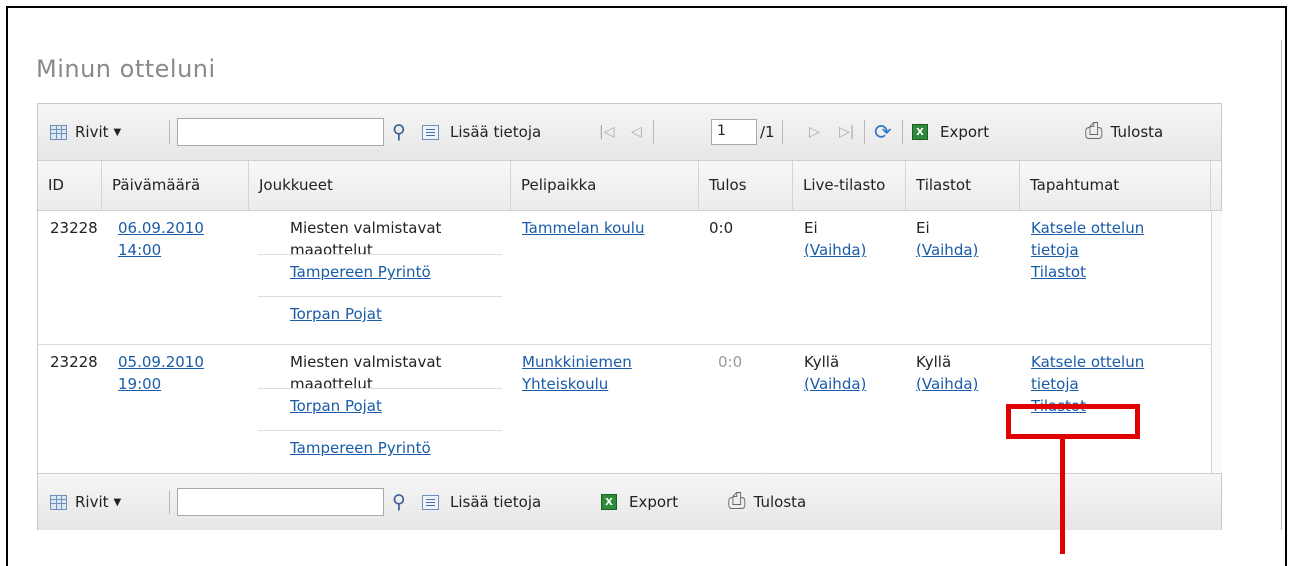 This screenshot has width=1293, height=566. What do you see at coordinates (746, 185) in the screenshot?
I see `column-header-score: Tulos` at bounding box center [746, 185].